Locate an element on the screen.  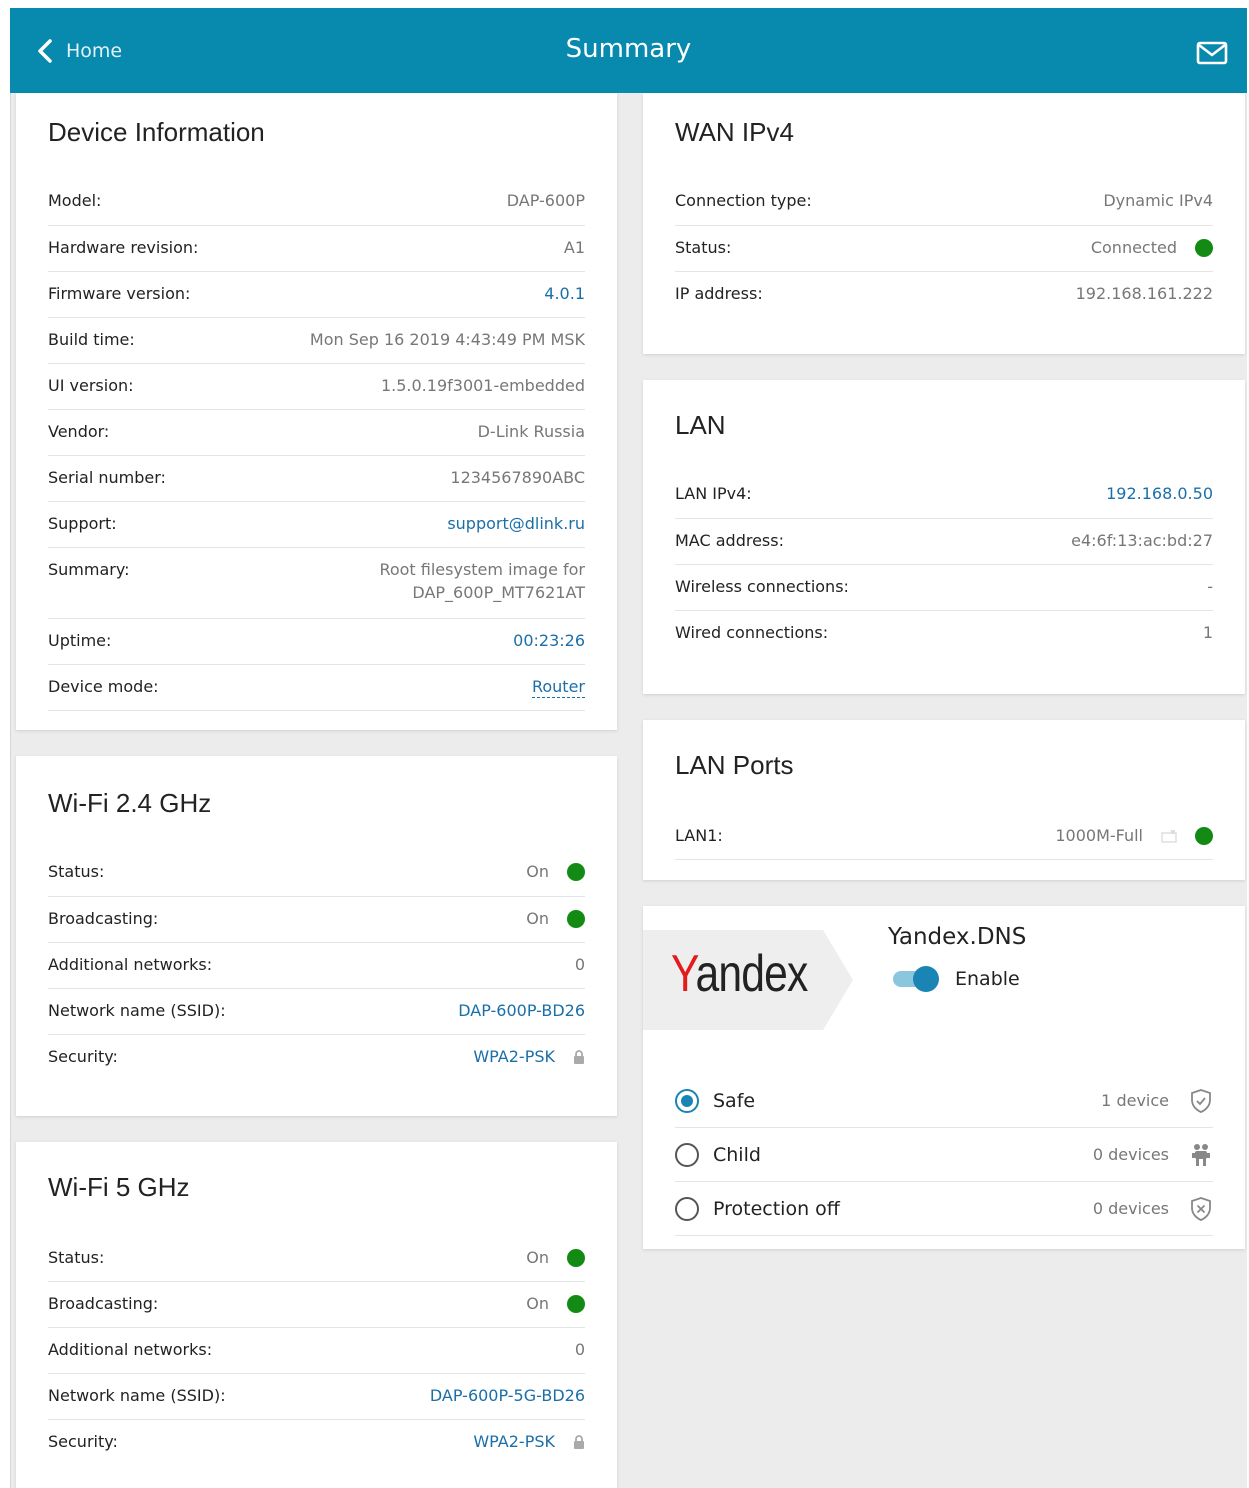
enable-label: Enable is located at coordinates (987, 979).